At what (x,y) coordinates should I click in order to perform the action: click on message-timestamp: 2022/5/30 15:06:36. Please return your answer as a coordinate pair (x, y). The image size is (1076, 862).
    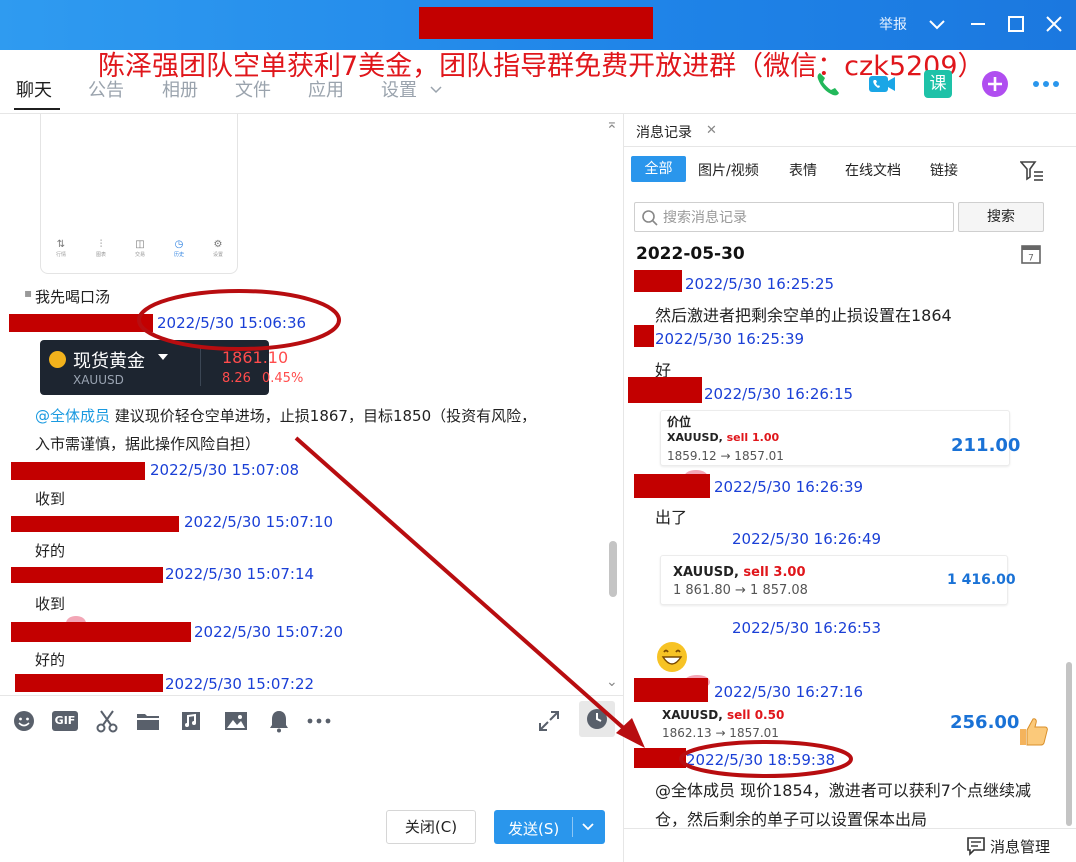
    Looking at the image, I should click on (232, 323).